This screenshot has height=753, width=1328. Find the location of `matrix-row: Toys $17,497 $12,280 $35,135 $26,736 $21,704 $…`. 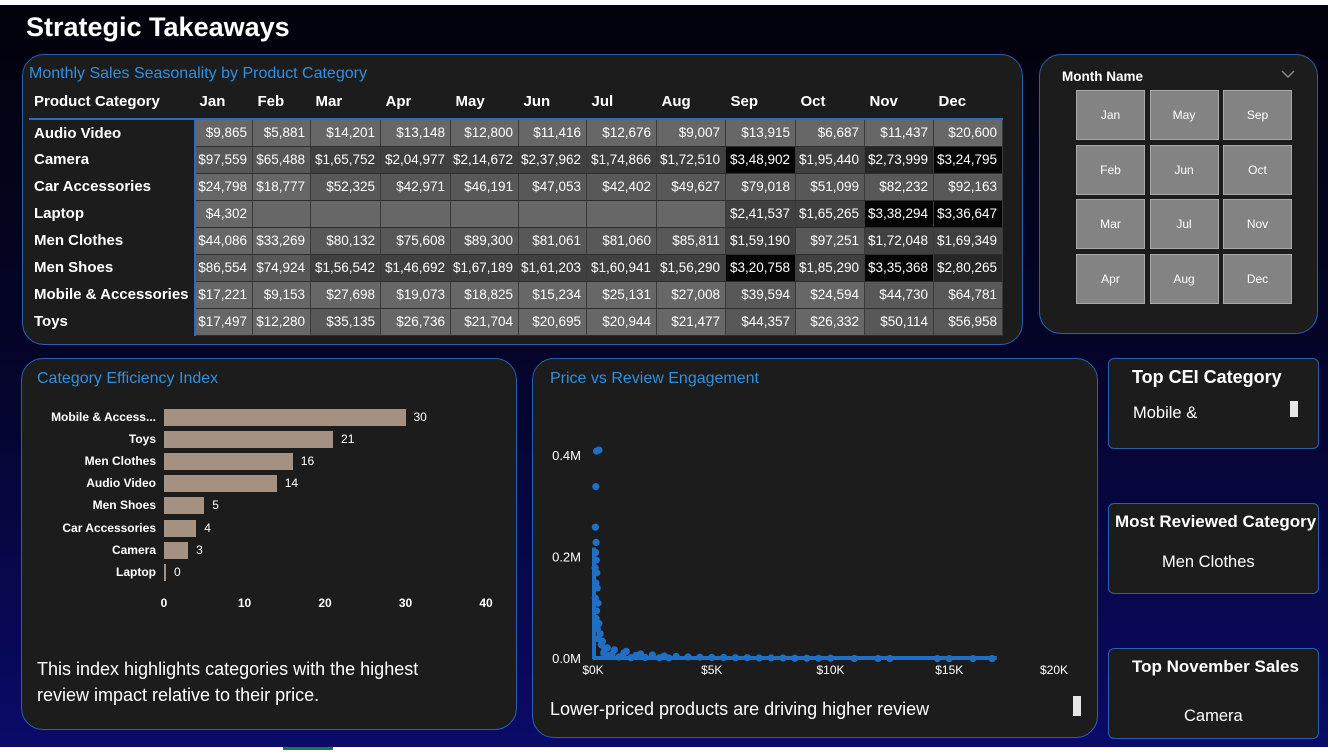

matrix-row: Toys $17,497 $12,280 $35,135 $26,736 $21,704 $… is located at coordinates (516, 322).